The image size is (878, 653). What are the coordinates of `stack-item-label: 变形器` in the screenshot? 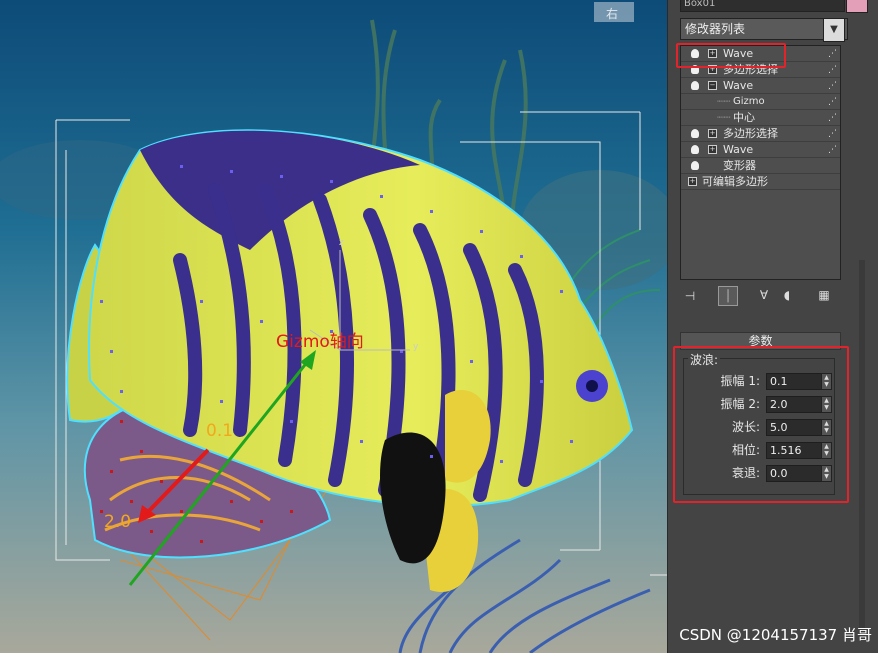 It's located at (739, 165).